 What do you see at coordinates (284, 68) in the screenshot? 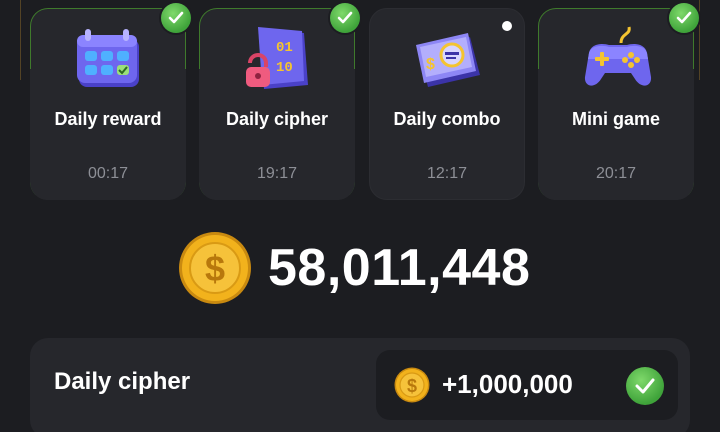
I see `svg-text: 10` at bounding box center [284, 68].